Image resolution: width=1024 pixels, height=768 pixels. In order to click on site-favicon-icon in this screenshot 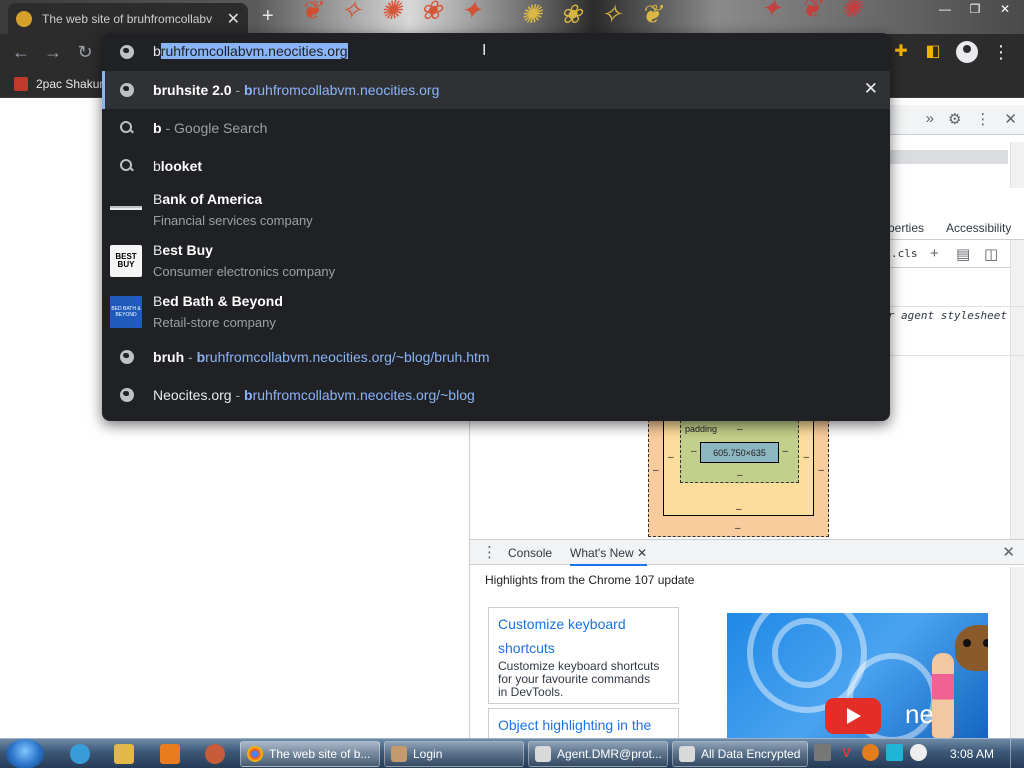, I will do `click(24, 18)`.